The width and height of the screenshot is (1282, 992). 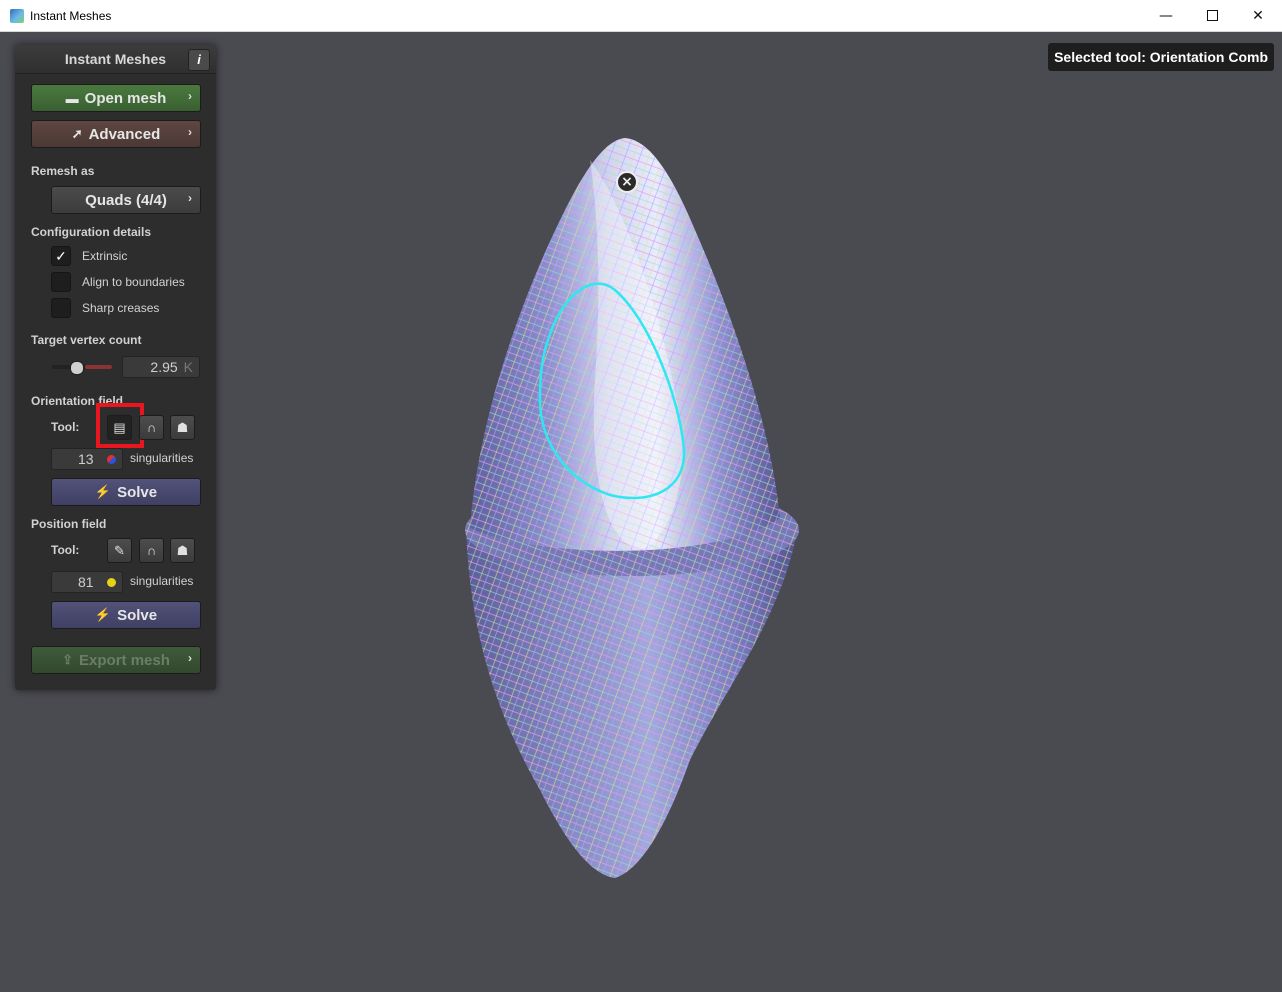 I want to click on folder-icon: ▬, so click(x=72, y=98).